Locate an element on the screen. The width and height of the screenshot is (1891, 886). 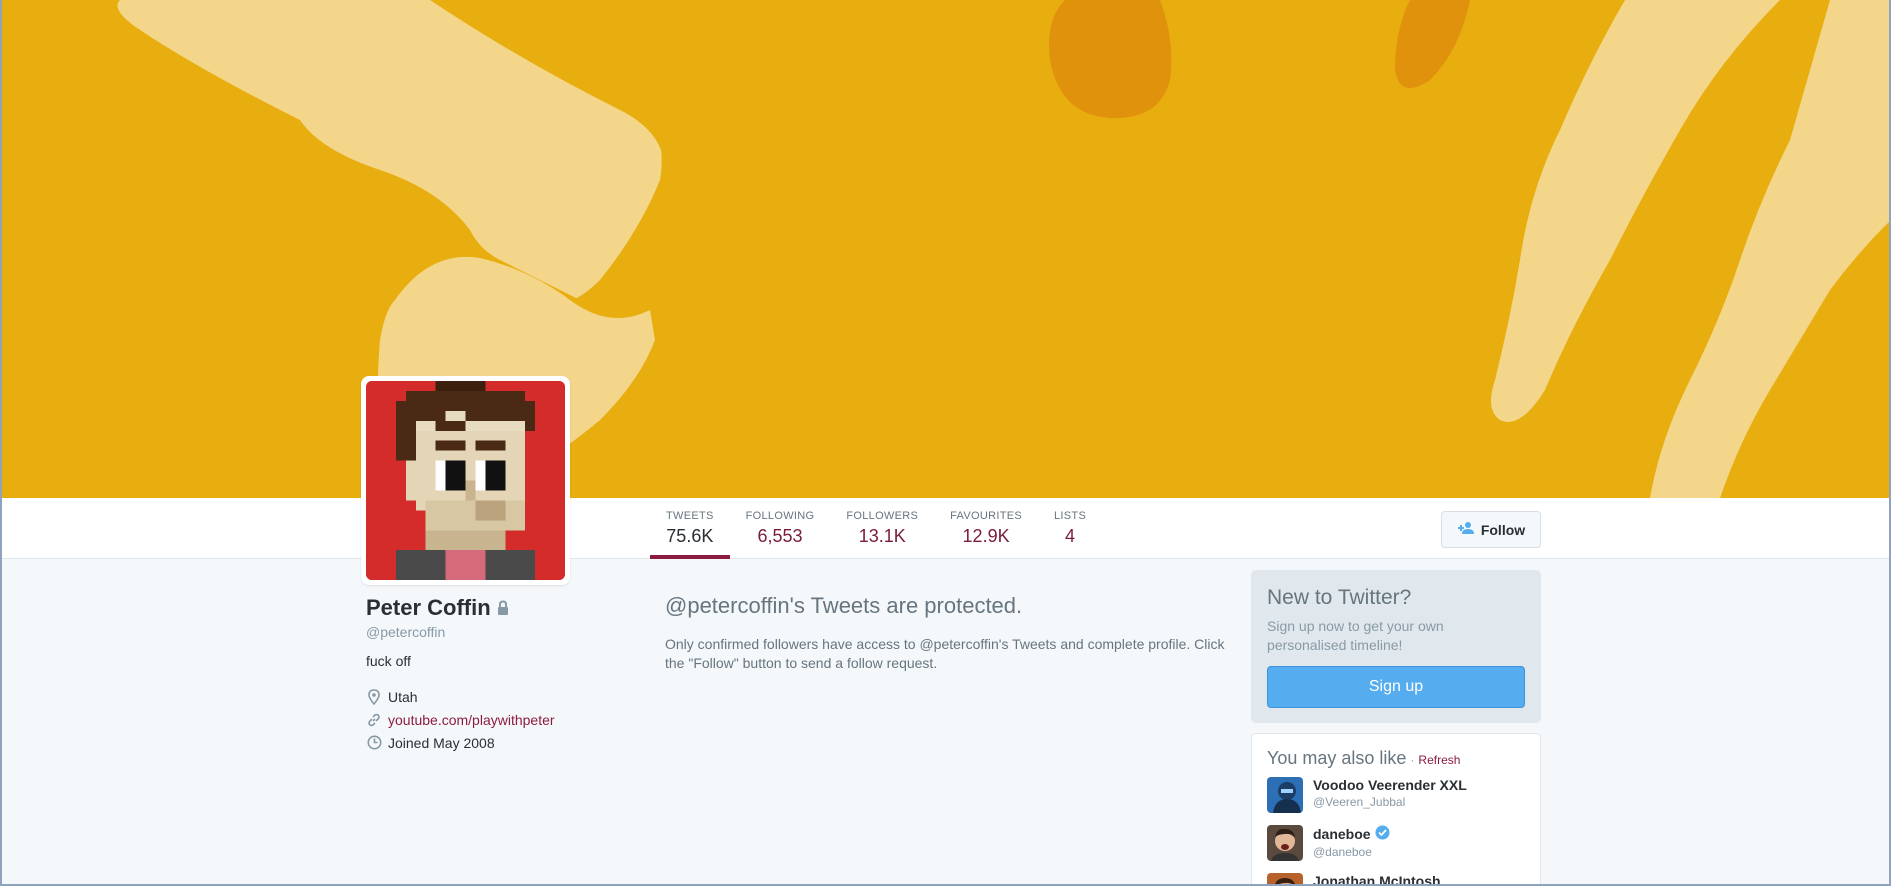
suggestions-header: You may also like · Refresh is located at coordinates (1396, 758).